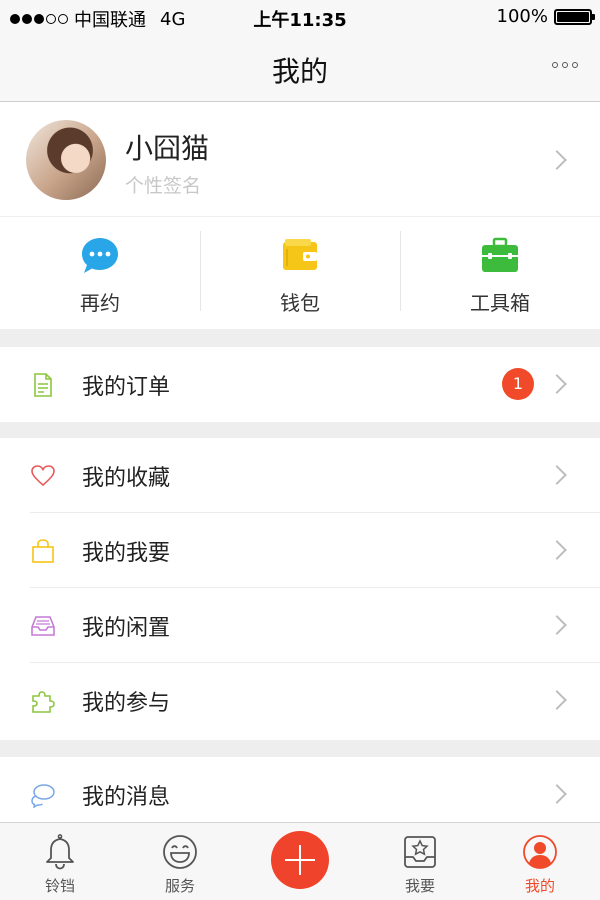 This screenshot has width=600, height=900. Describe the element at coordinates (43, 702) in the screenshot. I see `puzzle-icon` at that location.